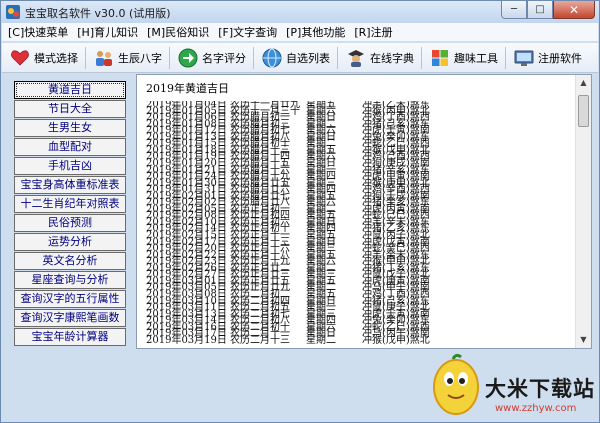  What do you see at coordinates (70, 147) in the screenshot?
I see `nav-blood-type: 血型配对` at bounding box center [70, 147].